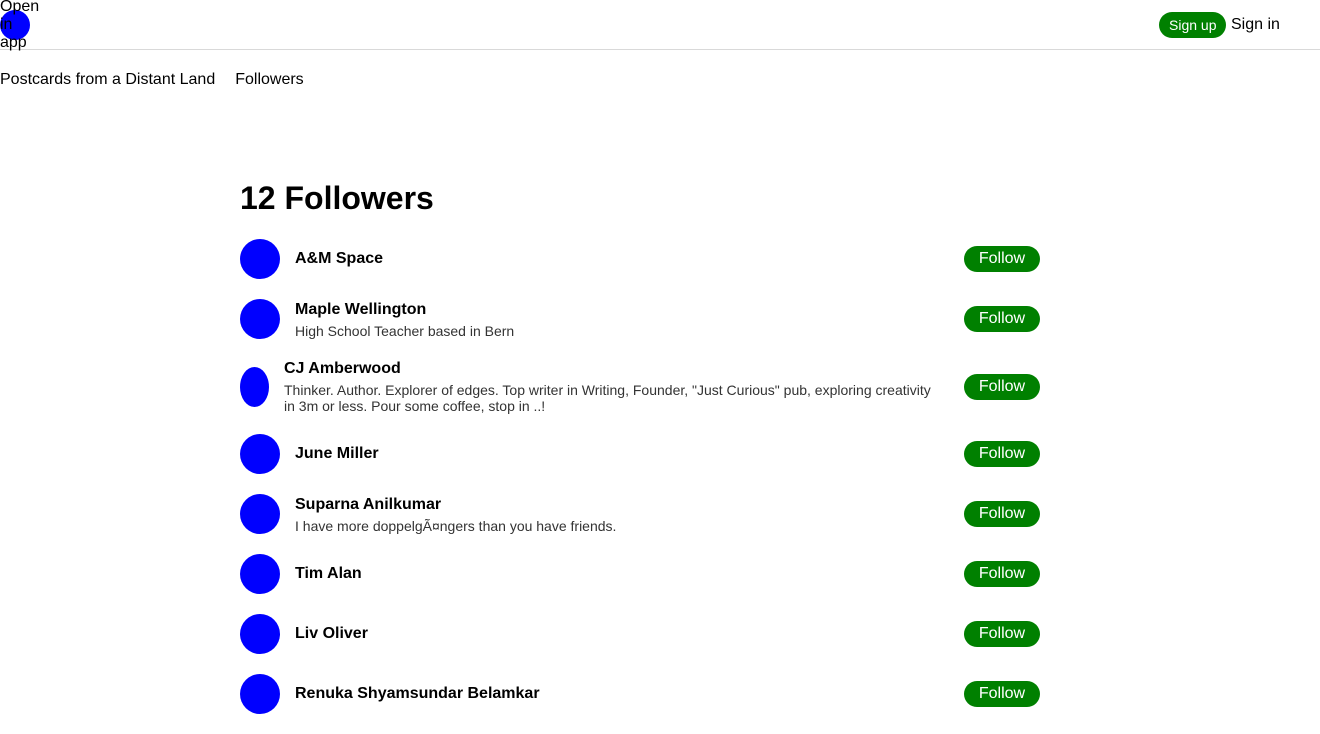 The width and height of the screenshot is (1320, 734). I want to click on followers-link: Followers, so click(269, 80).